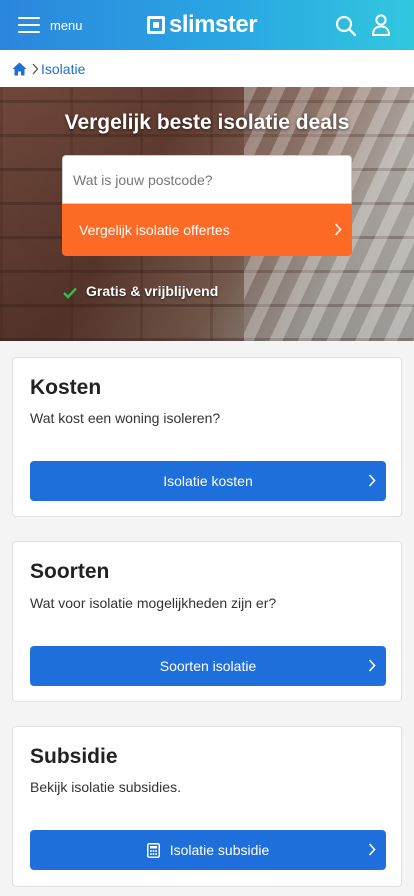  What do you see at coordinates (63, 69) in the screenshot?
I see `breadcrumb-current: Isolatie` at bounding box center [63, 69].